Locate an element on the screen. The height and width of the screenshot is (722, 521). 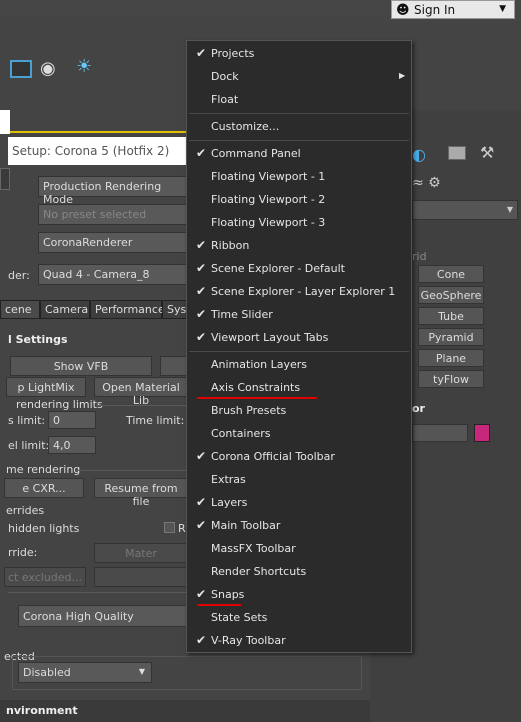
user-icon: ☻ is located at coordinates (403, 10).